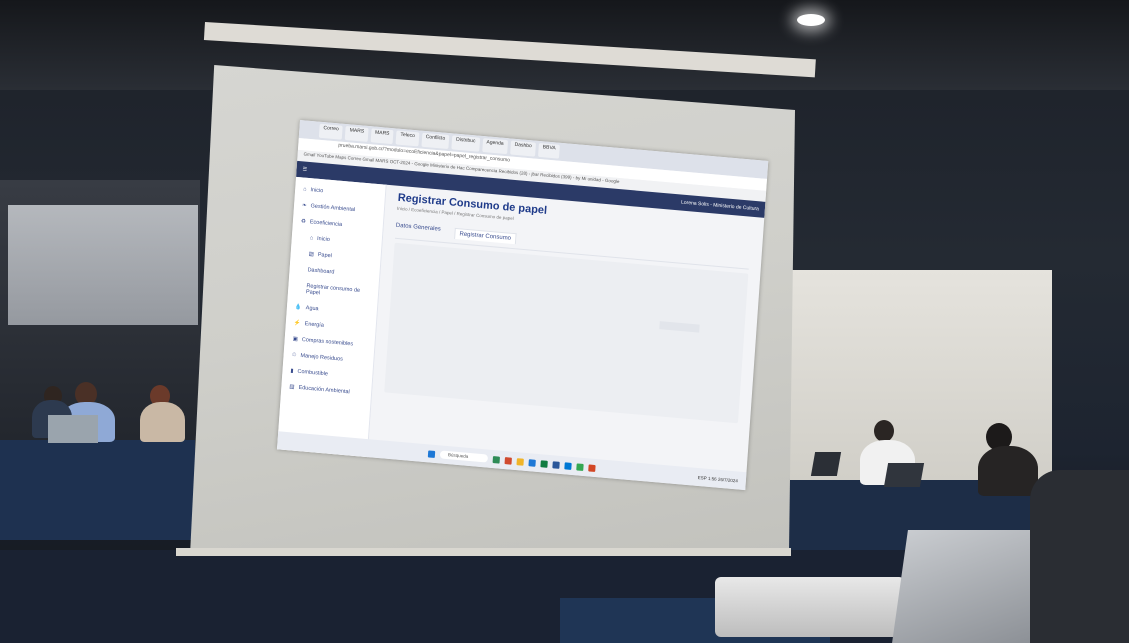 The height and width of the screenshot is (643, 1129). What do you see at coordinates (728, 479) in the screenshot?
I see `clock-date: 26/7/2024` at bounding box center [728, 479].